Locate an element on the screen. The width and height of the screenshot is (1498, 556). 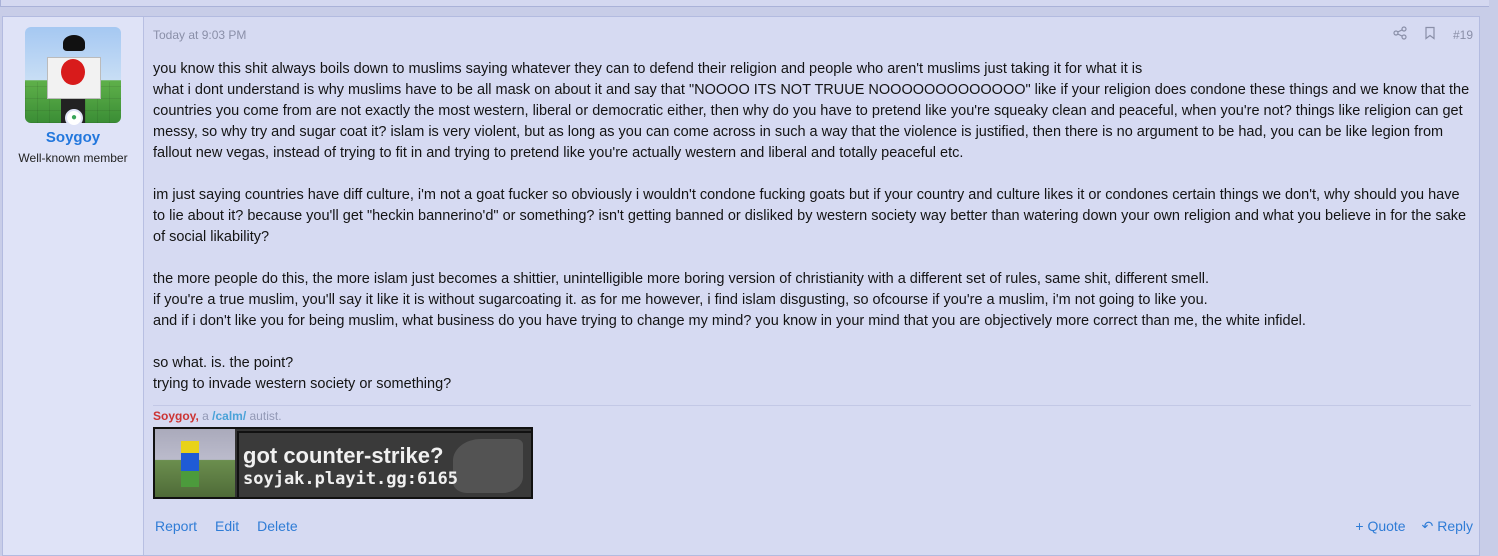
signature-mid: a is located at coordinates (205, 416).